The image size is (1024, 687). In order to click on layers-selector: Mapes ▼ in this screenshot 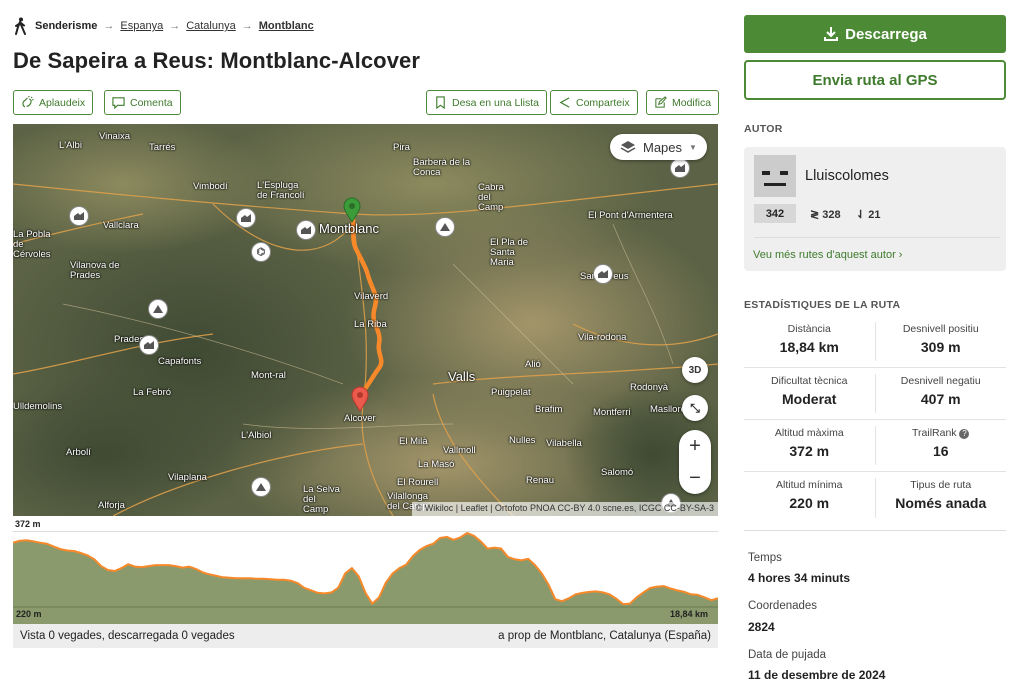, I will do `click(658, 147)`.